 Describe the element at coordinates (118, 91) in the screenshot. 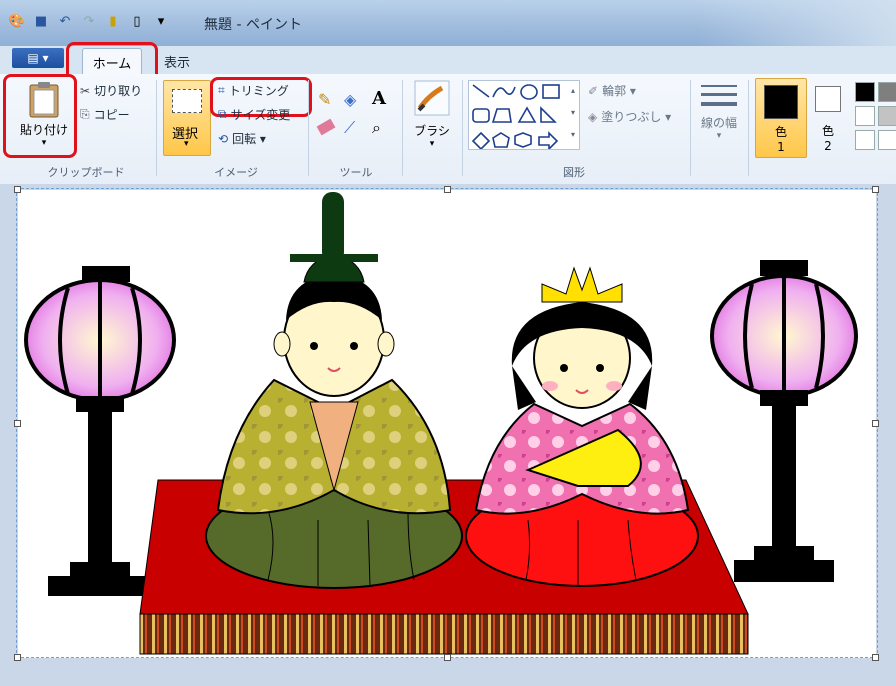

I see `cut-label: 切り取り` at that location.